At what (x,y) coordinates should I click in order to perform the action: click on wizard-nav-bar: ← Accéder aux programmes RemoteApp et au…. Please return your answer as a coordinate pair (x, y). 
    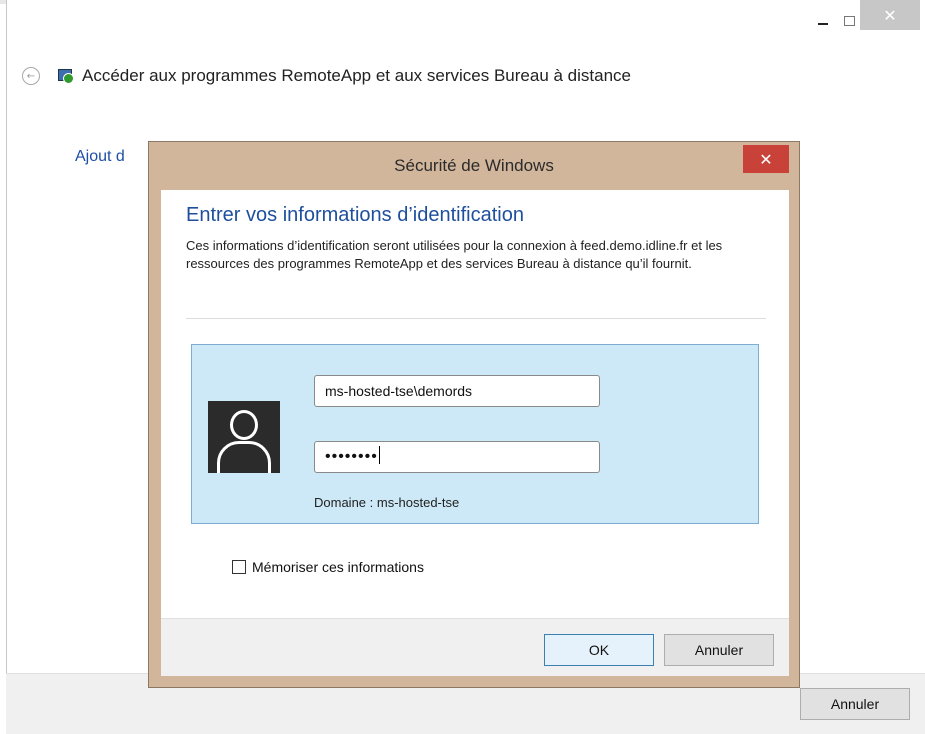
    Looking at the image, I should click on (326, 76).